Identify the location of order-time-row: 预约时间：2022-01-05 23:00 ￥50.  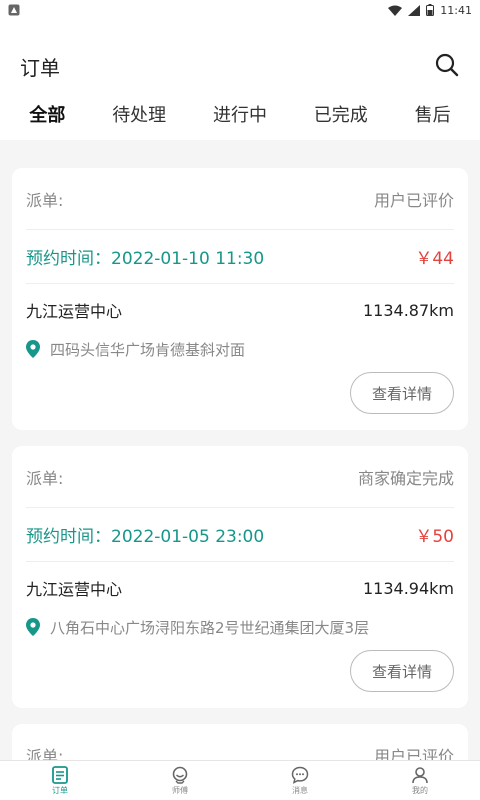
(240, 535).